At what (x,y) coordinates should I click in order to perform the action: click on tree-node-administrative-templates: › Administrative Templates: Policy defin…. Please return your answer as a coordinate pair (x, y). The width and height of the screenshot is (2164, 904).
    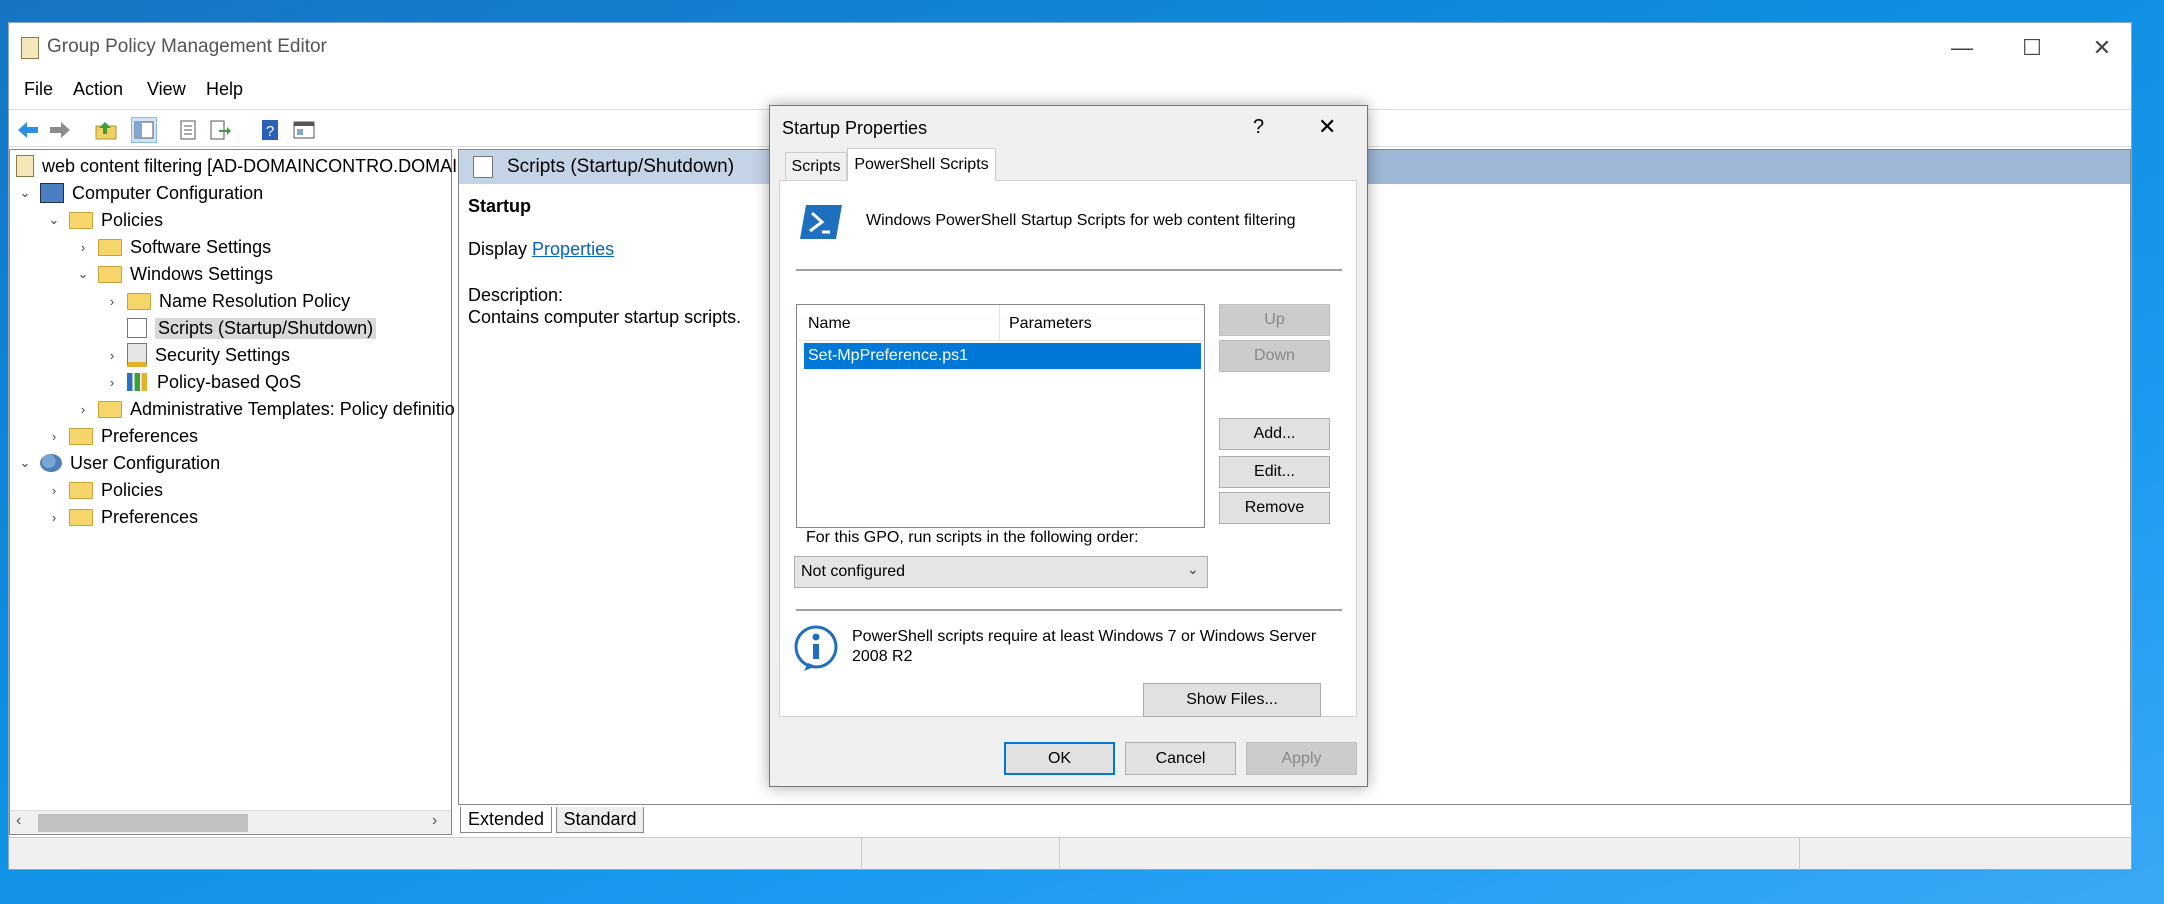
    Looking at the image, I should click on (265, 409).